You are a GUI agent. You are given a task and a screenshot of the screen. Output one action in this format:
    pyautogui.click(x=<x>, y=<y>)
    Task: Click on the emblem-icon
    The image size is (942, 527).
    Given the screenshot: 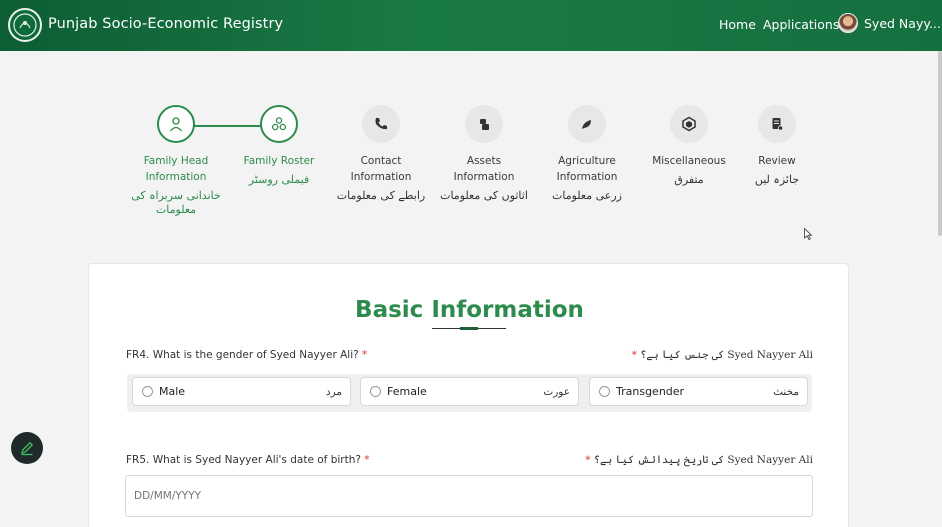 What is the action you would take?
    pyautogui.click(x=25, y=25)
    